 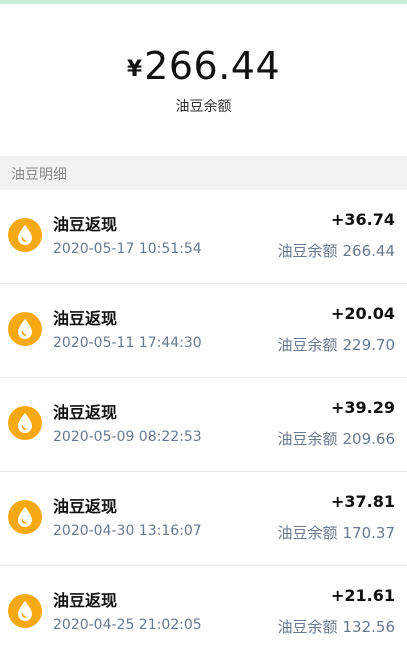 I want to click on balance-after: 油豆余额 209.66, so click(x=336, y=438).